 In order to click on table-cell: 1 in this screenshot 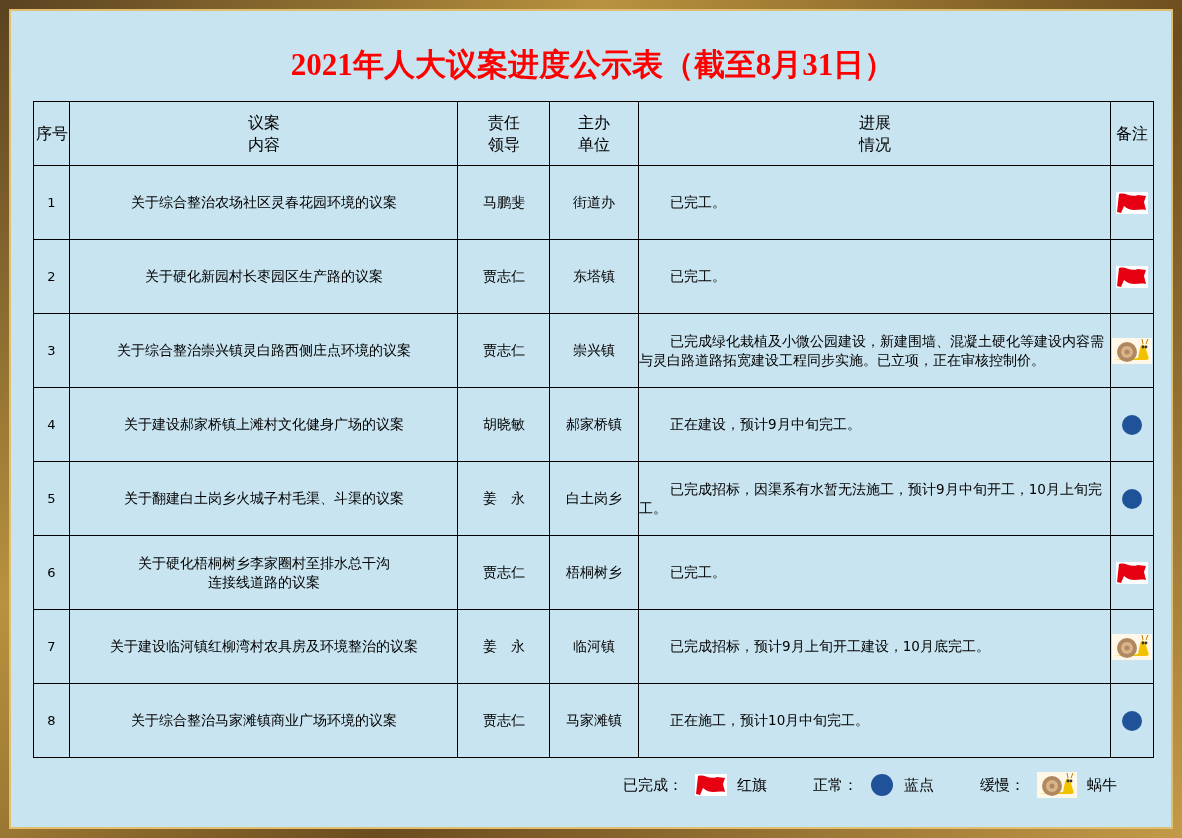, I will do `click(51, 202)`.